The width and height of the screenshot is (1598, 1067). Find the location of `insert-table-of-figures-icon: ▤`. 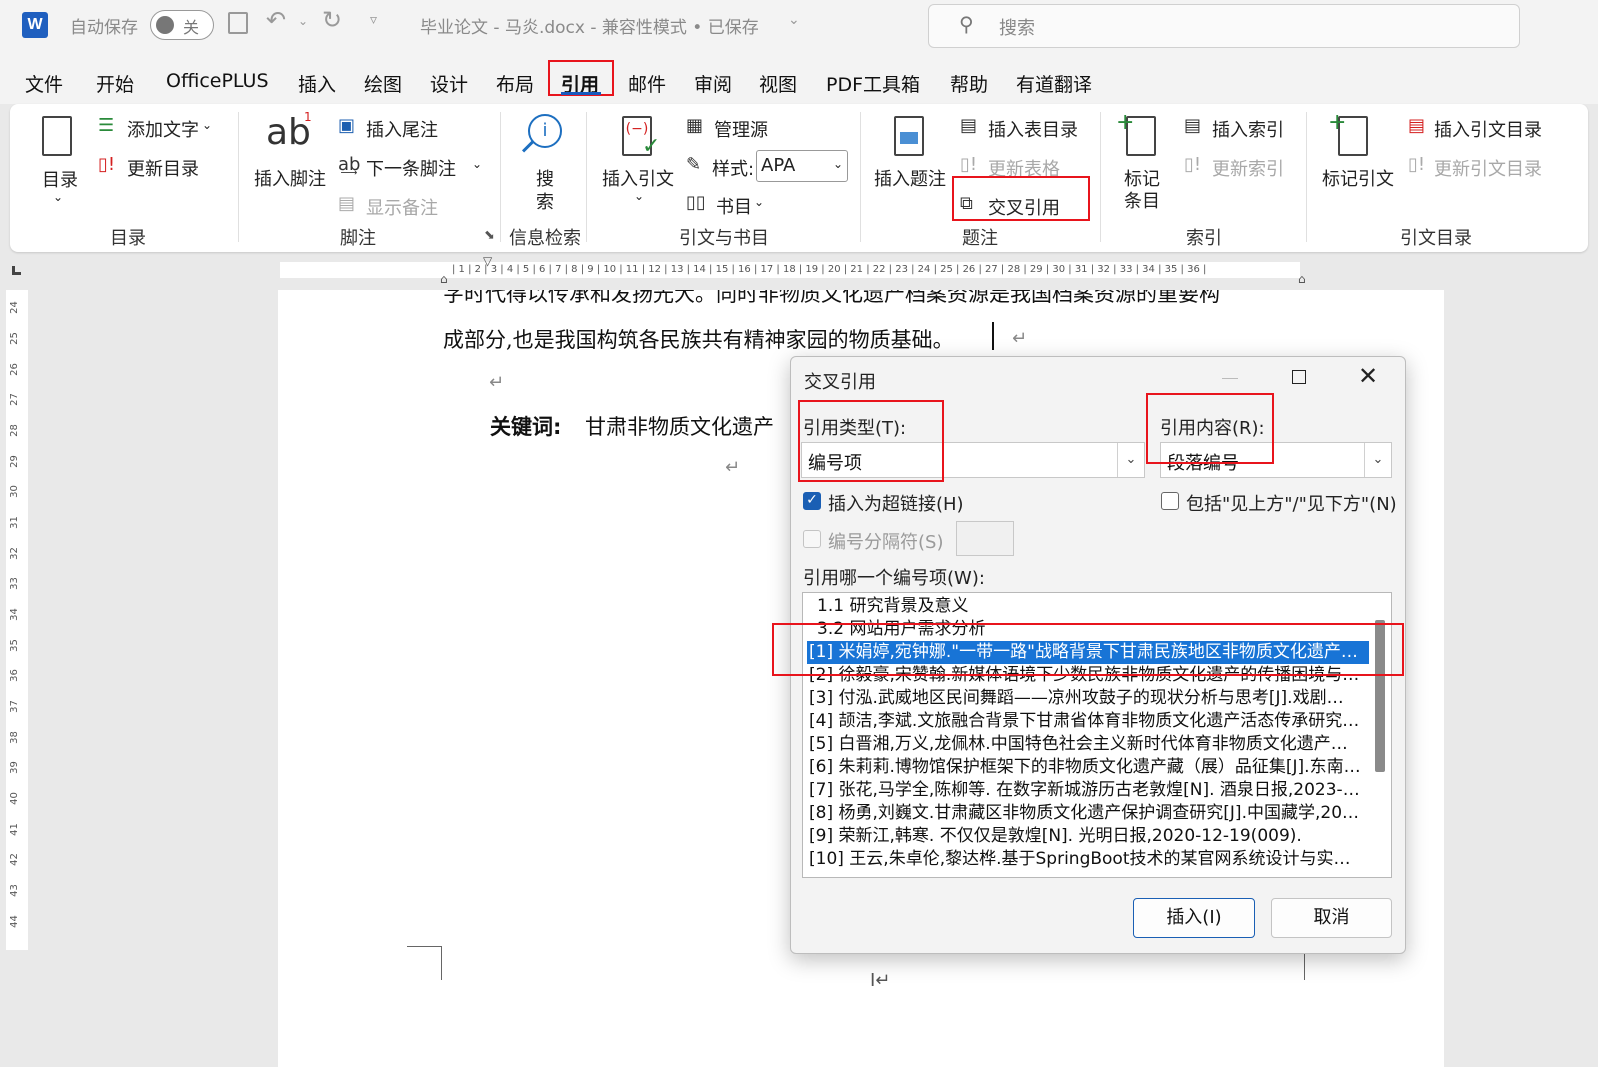

insert-table-of-figures-icon: ▤ is located at coordinates (969, 125).